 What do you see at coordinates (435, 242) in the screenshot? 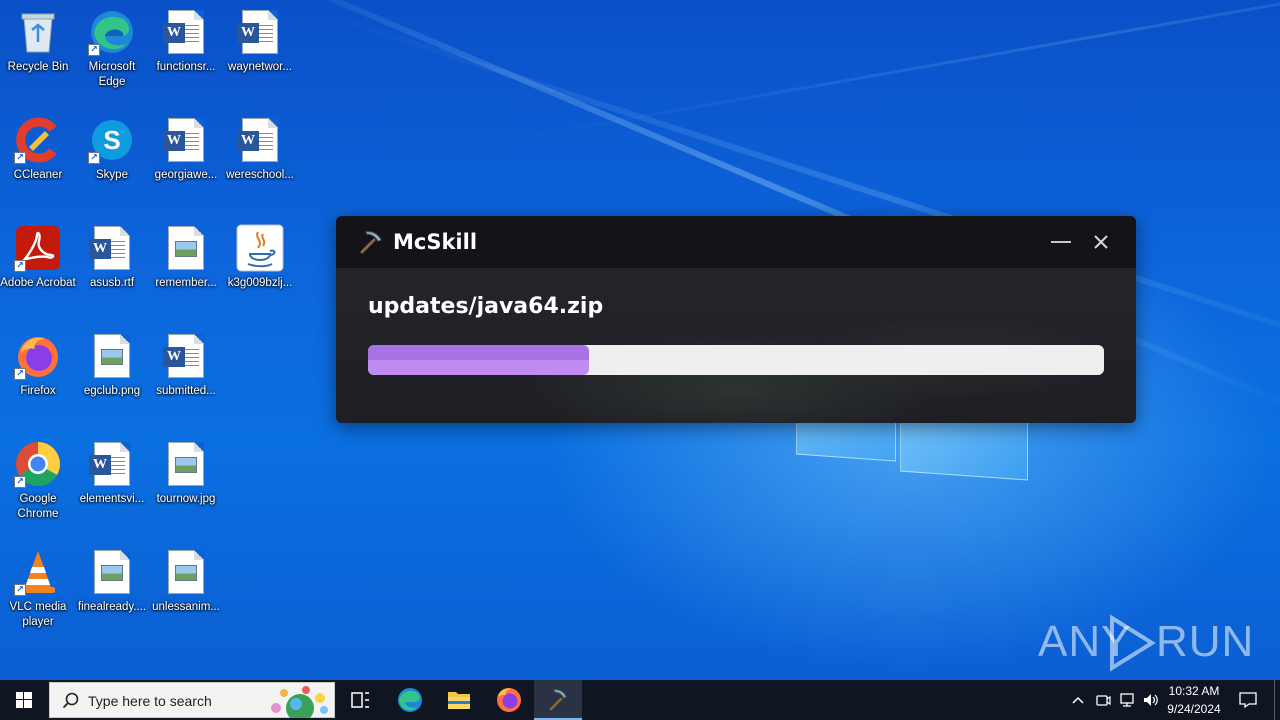
I see `window-title: McSkill` at bounding box center [435, 242].